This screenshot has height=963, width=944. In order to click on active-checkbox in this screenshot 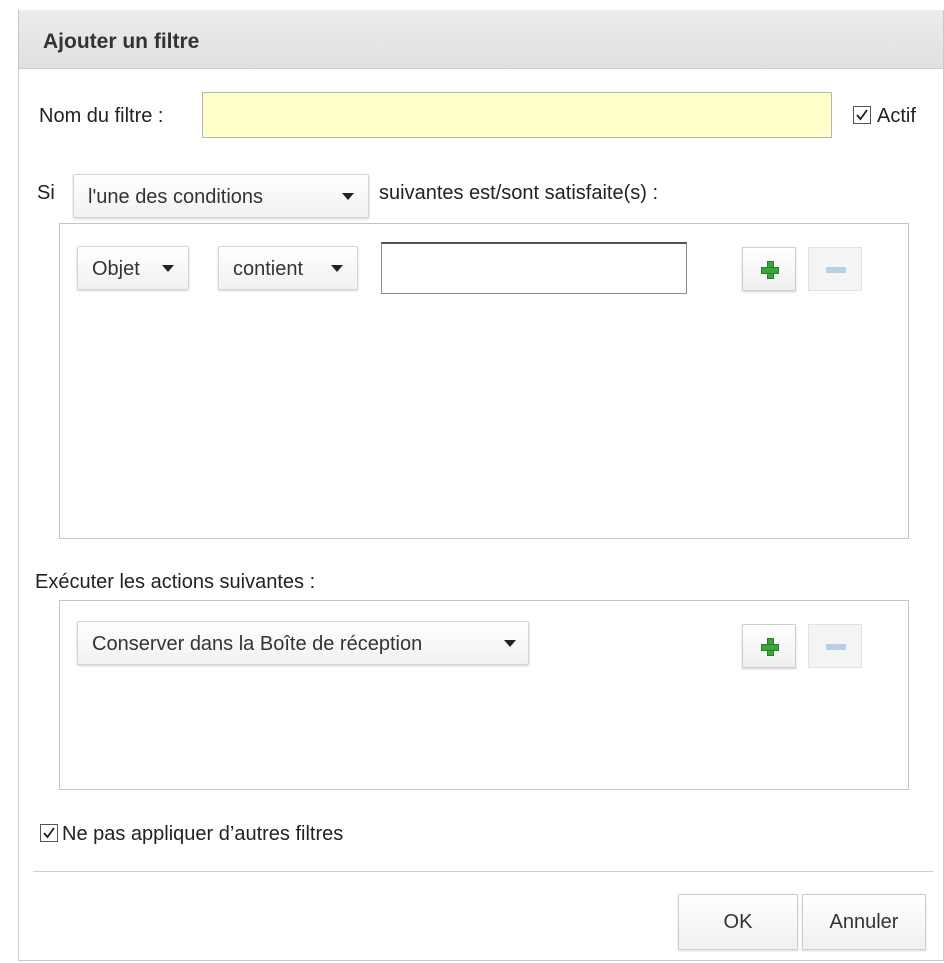, I will do `click(862, 115)`.